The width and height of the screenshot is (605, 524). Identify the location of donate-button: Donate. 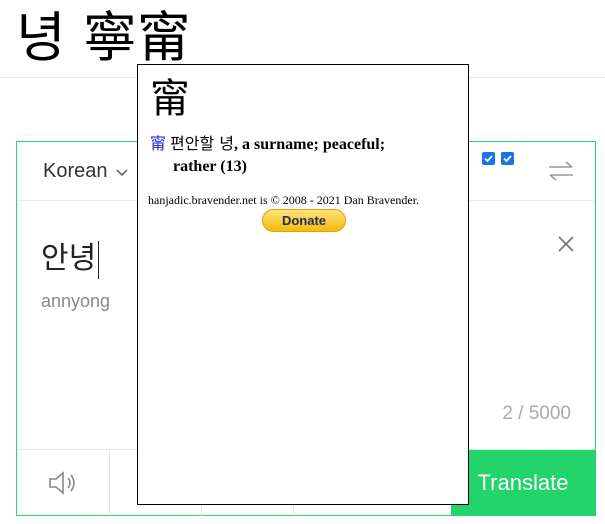
(304, 220).